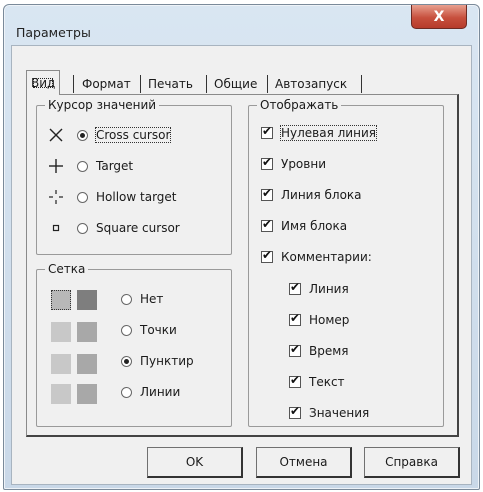  I want to click on display-zero-line: Нулевая линия, so click(319, 132).